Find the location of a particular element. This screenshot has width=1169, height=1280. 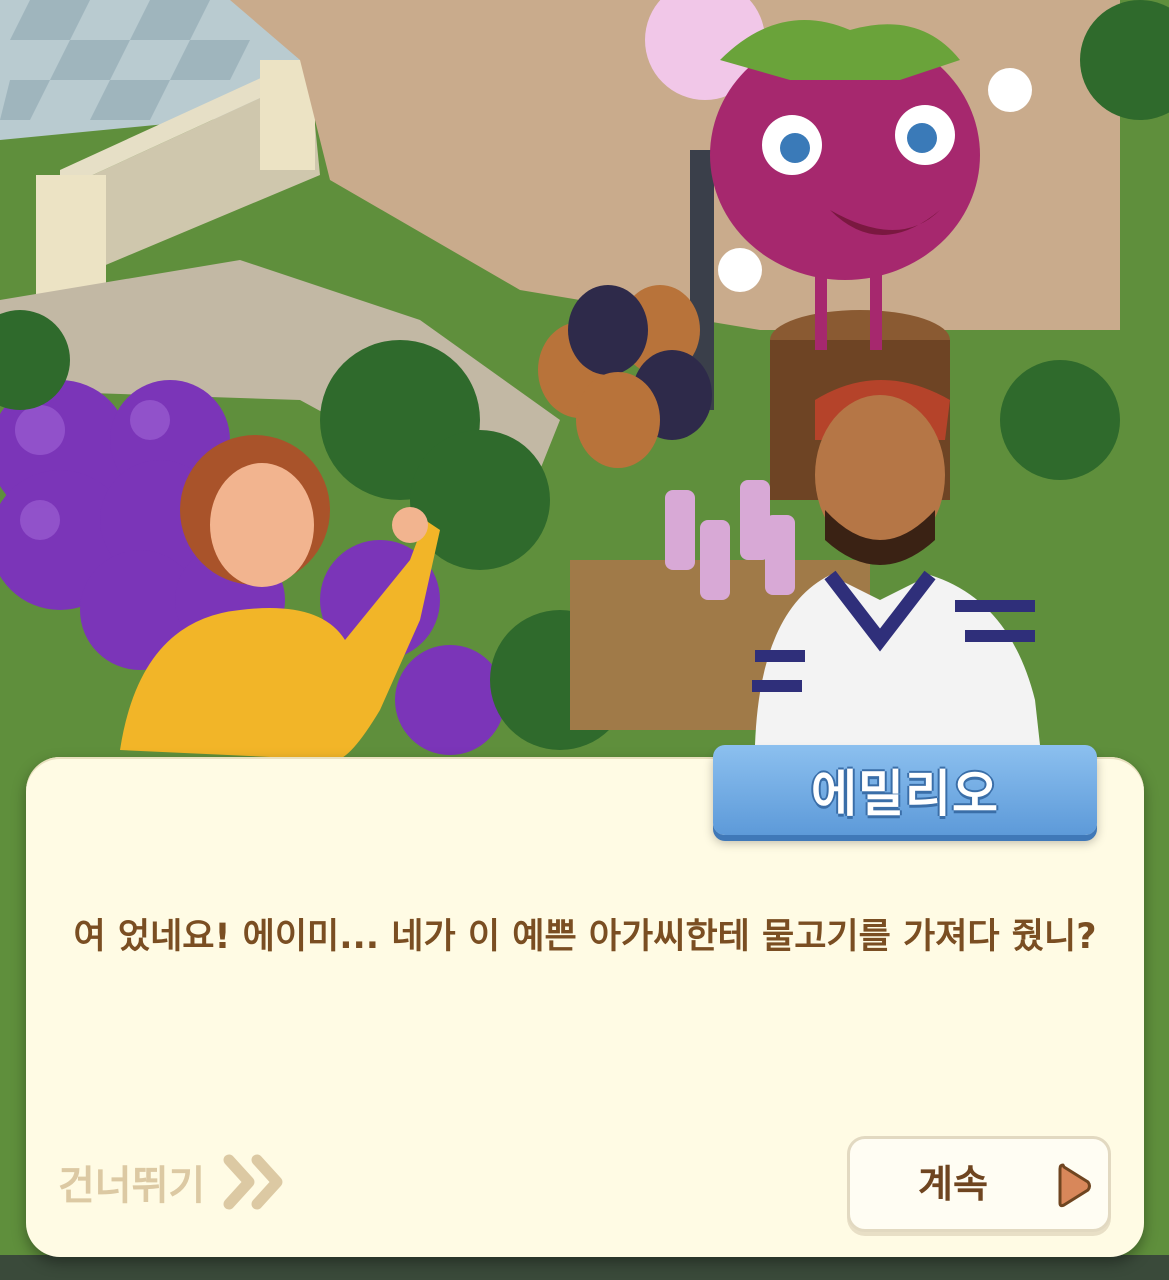

continue-button: 계속 is located at coordinates (979, 1184).